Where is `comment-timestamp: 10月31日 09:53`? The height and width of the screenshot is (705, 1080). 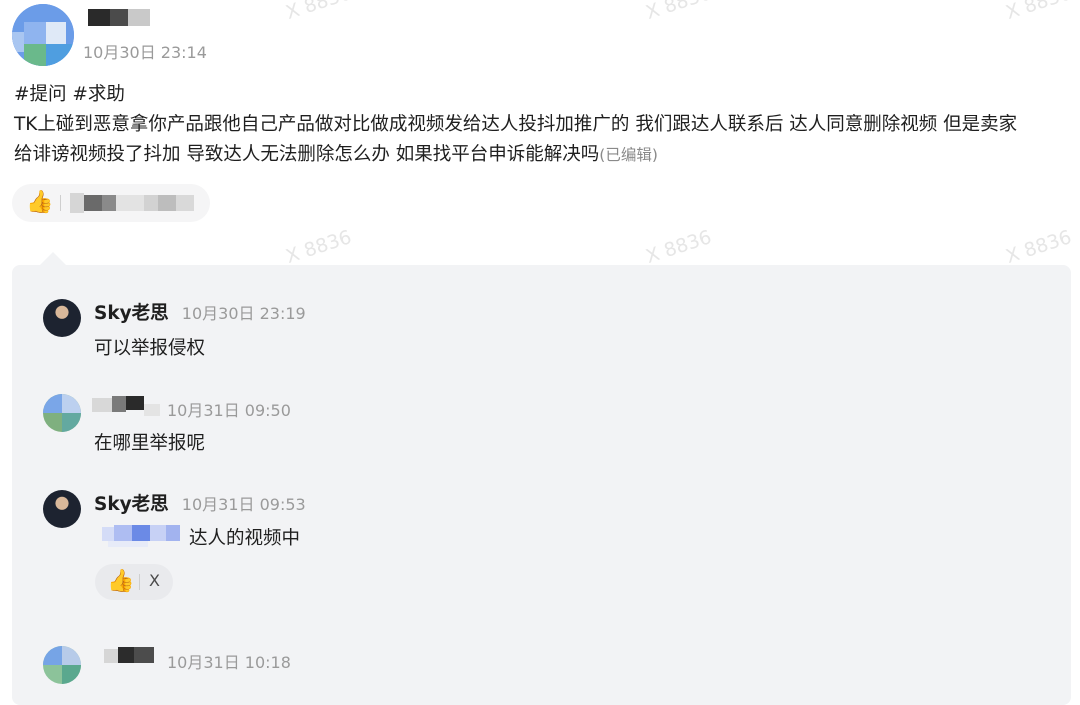 comment-timestamp: 10月31日 09:53 is located at coordinates (243, 504).